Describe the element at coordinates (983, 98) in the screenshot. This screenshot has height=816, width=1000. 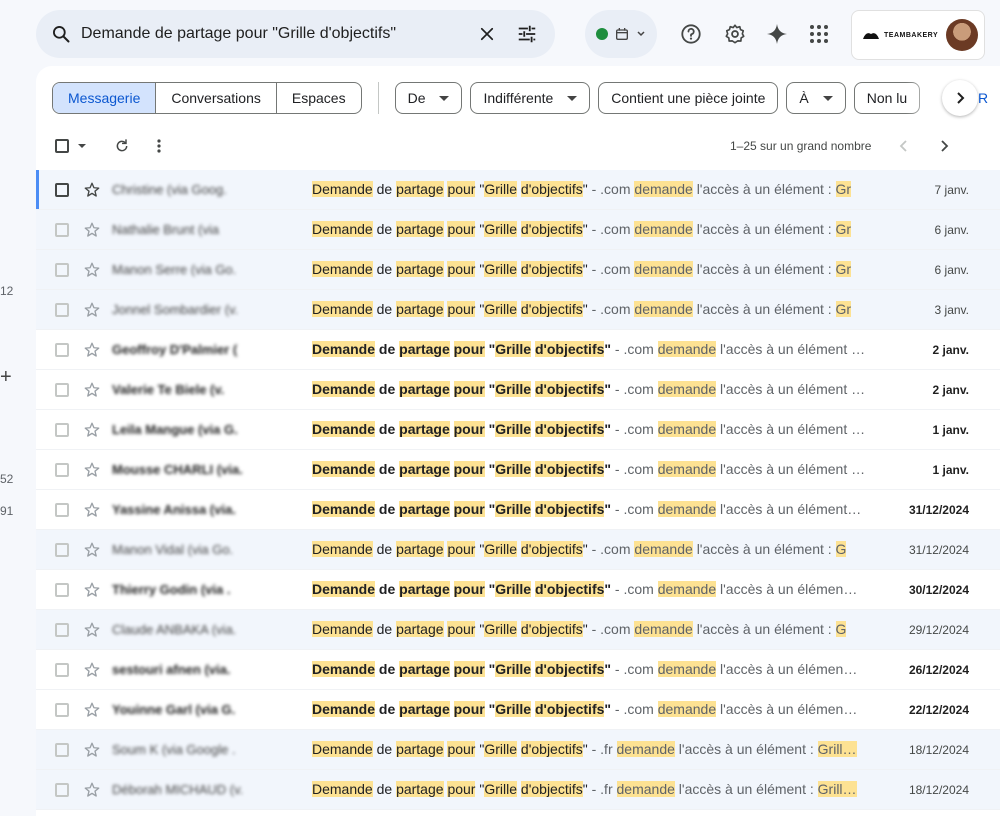
I see `advanced-search-link: R` at that location.